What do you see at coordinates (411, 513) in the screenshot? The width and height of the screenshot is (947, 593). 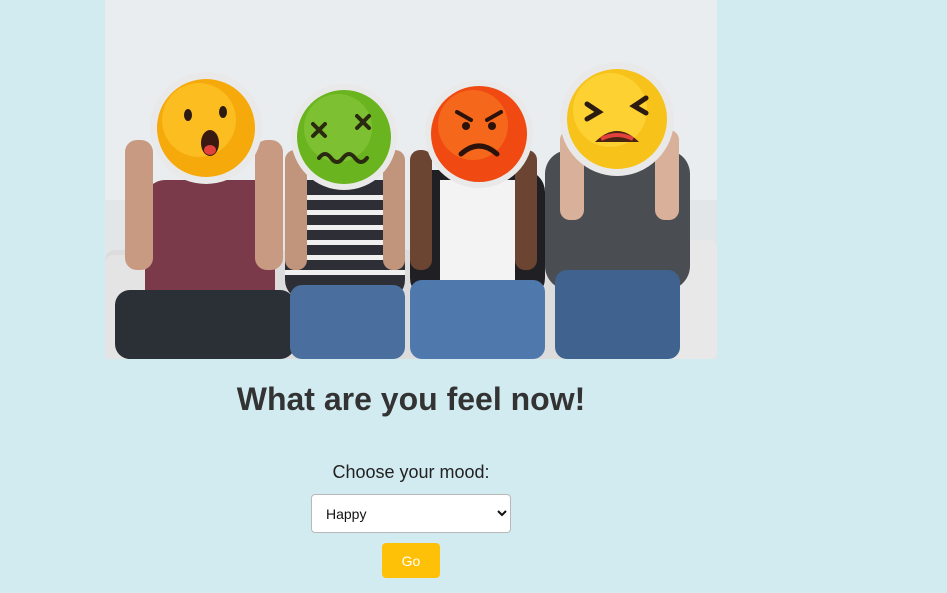 I see `mood-select: Happy` at bounding box center [411, 513].